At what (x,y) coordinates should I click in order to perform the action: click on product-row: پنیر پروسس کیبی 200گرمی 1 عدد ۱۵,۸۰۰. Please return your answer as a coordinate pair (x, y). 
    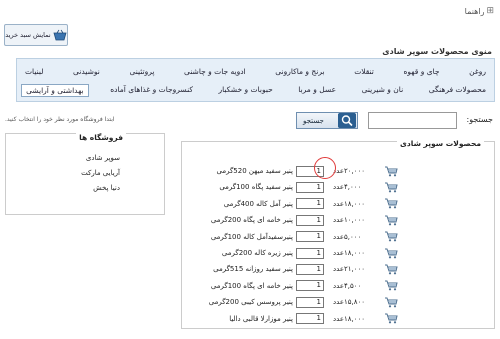
    Looking at the image, I should click on (338, 302).